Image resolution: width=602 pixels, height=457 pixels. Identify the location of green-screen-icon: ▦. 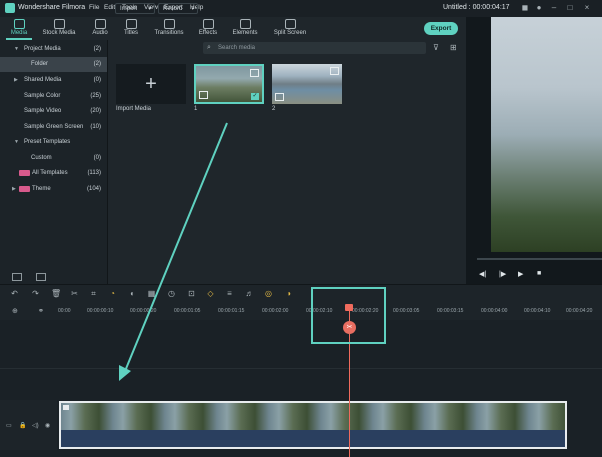
(151, 293).